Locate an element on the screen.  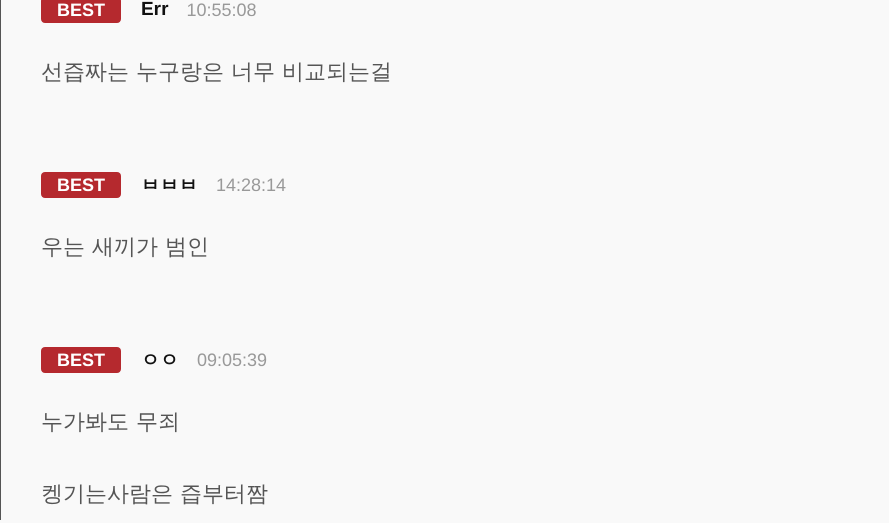
author-name: ㅂㅂㅂ is located at coordinates (169, 186).